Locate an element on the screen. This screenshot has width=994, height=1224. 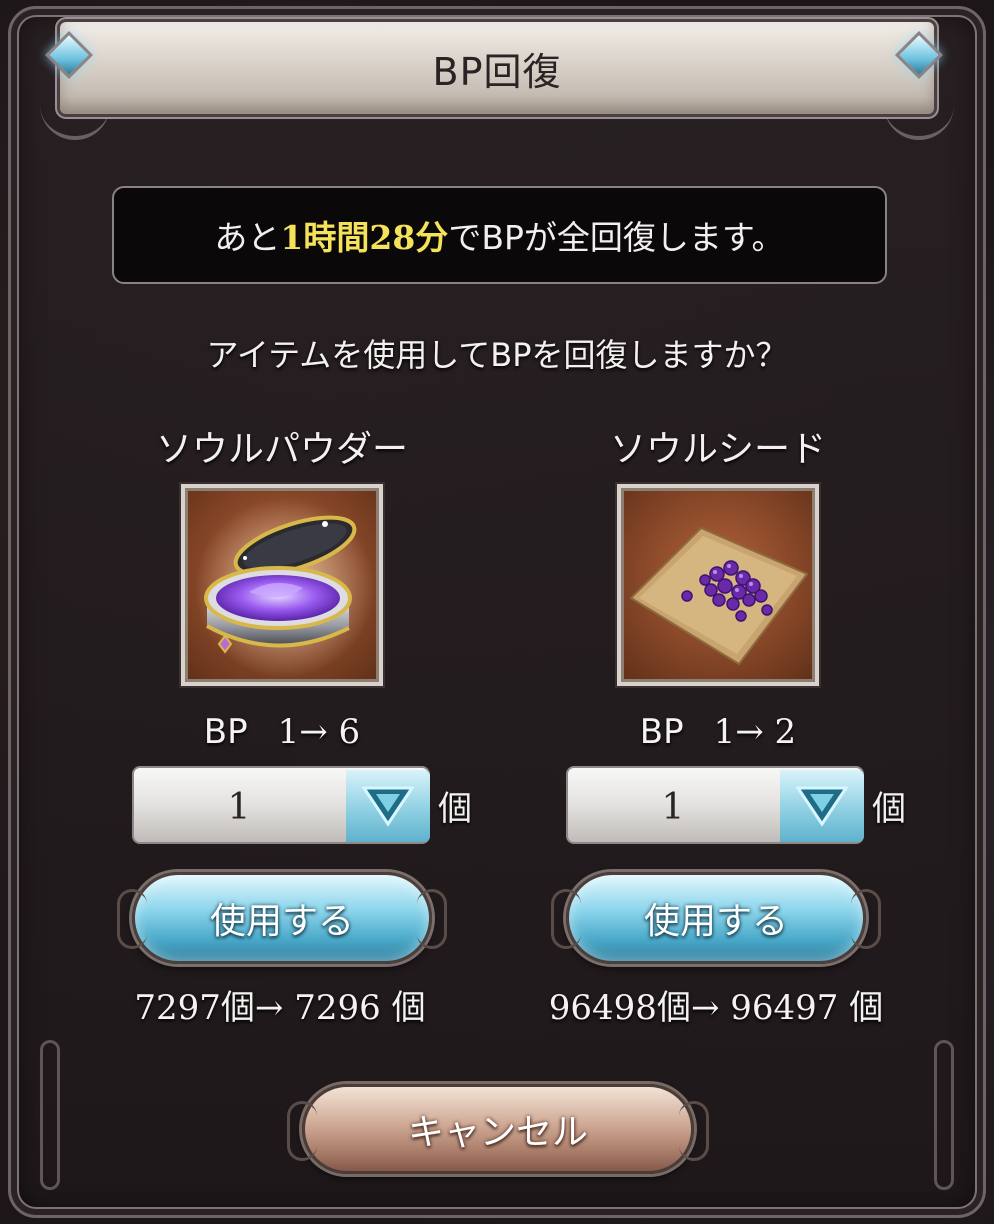
title-banner: BP回復 is located at coordinates (497, 68).